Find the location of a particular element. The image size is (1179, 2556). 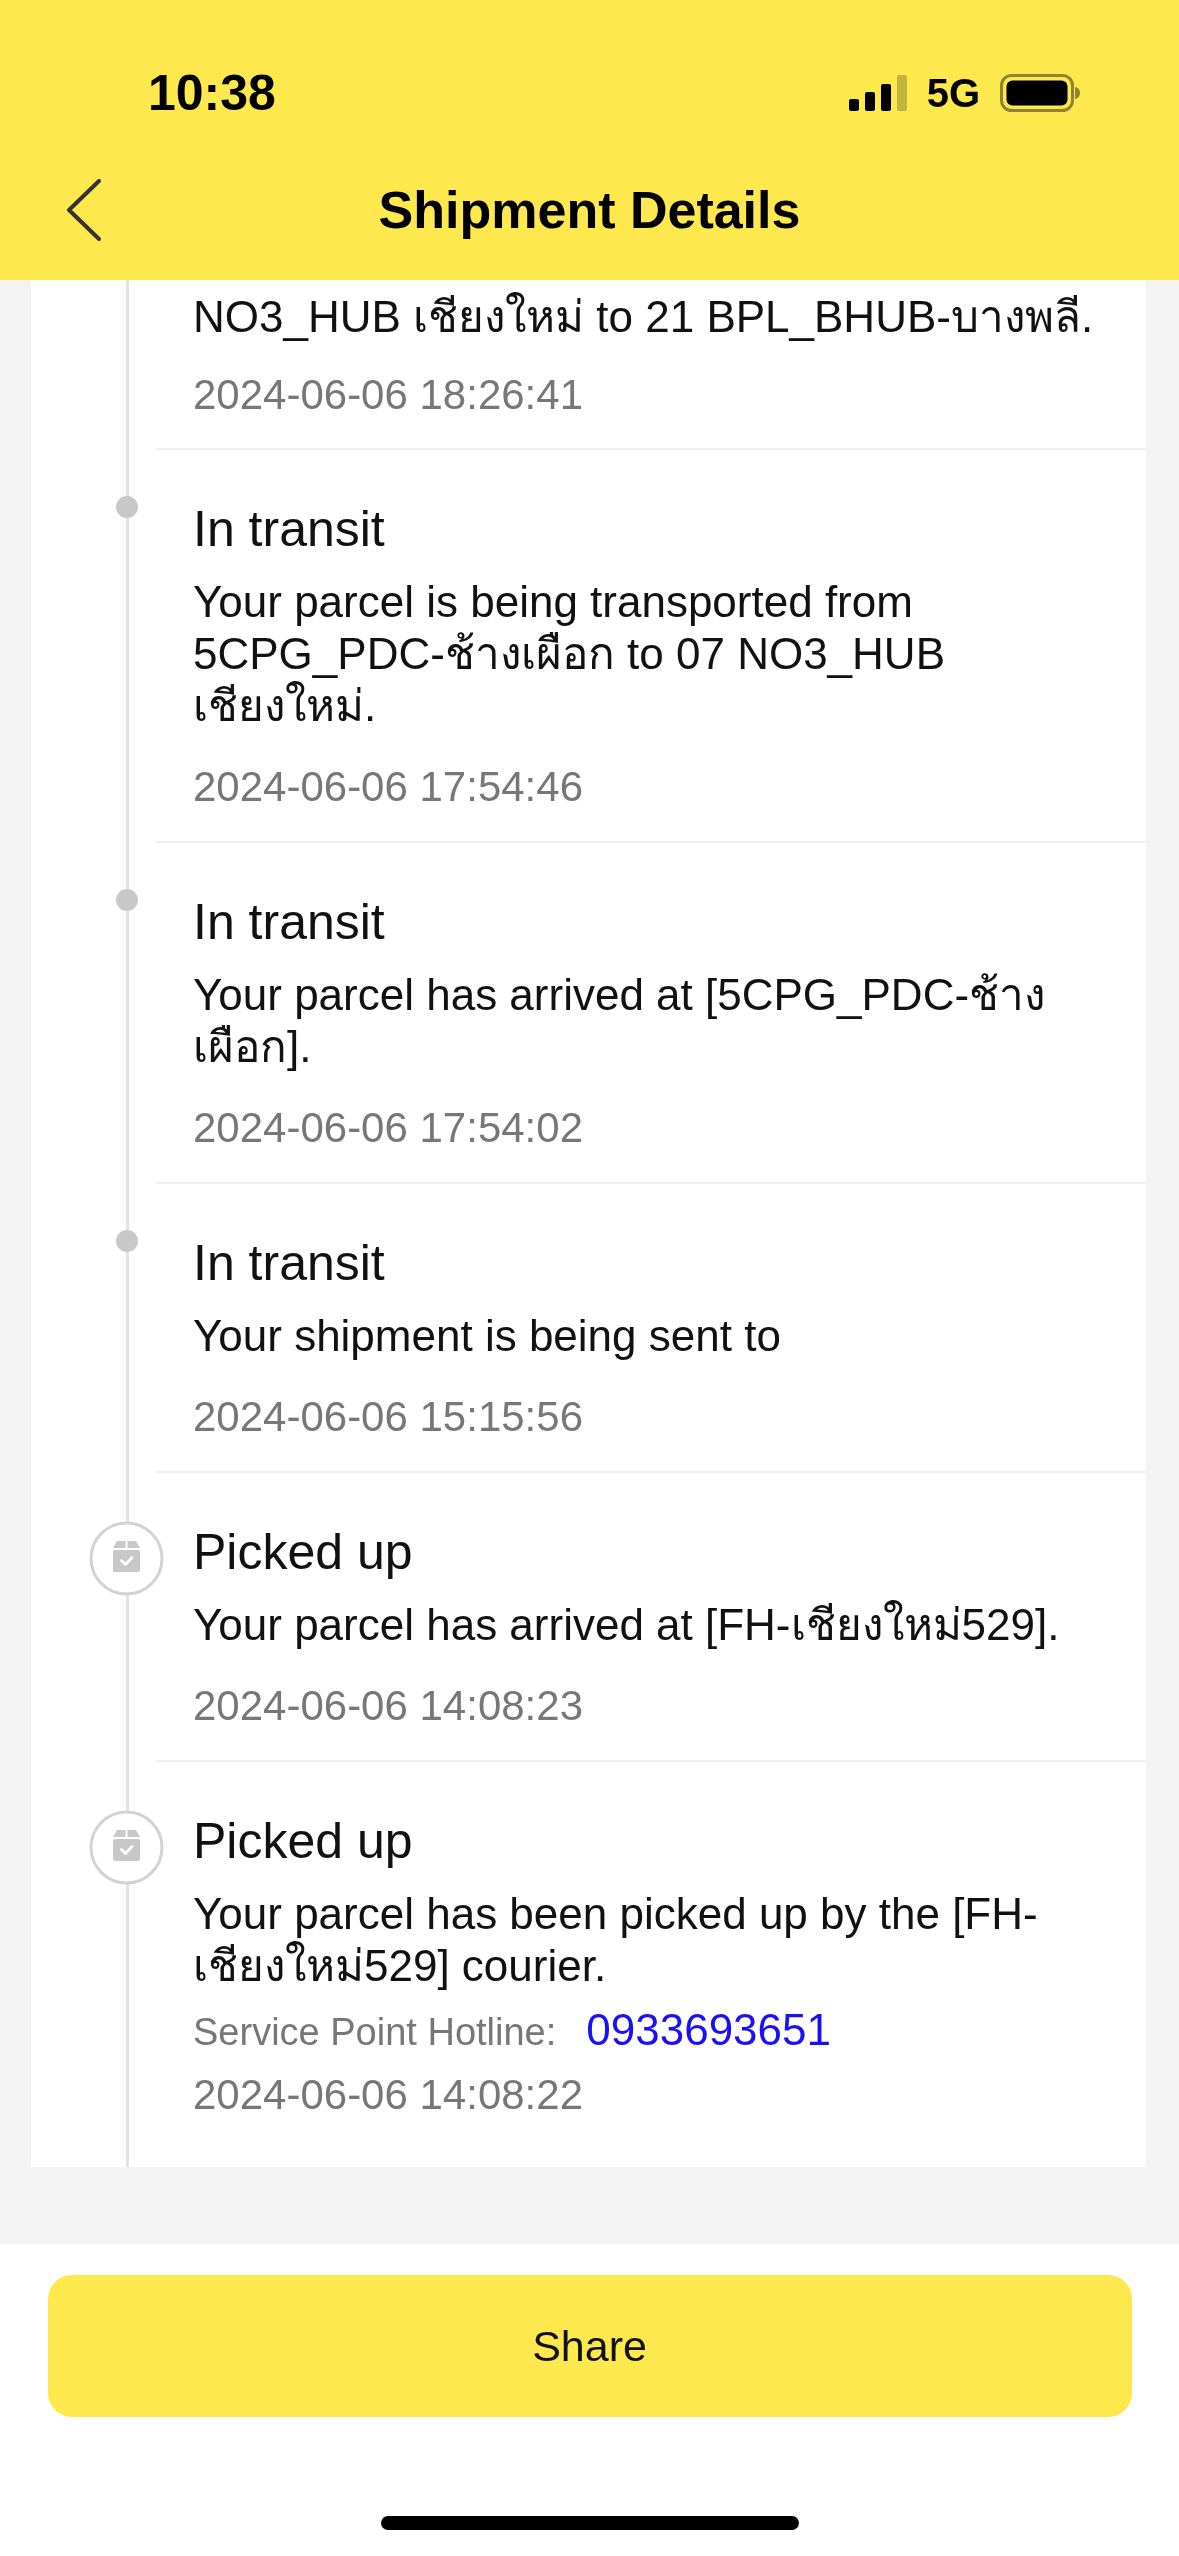

event-timestamp: 2024-06-06 18:26:41 is located at coordinates (388, 395).